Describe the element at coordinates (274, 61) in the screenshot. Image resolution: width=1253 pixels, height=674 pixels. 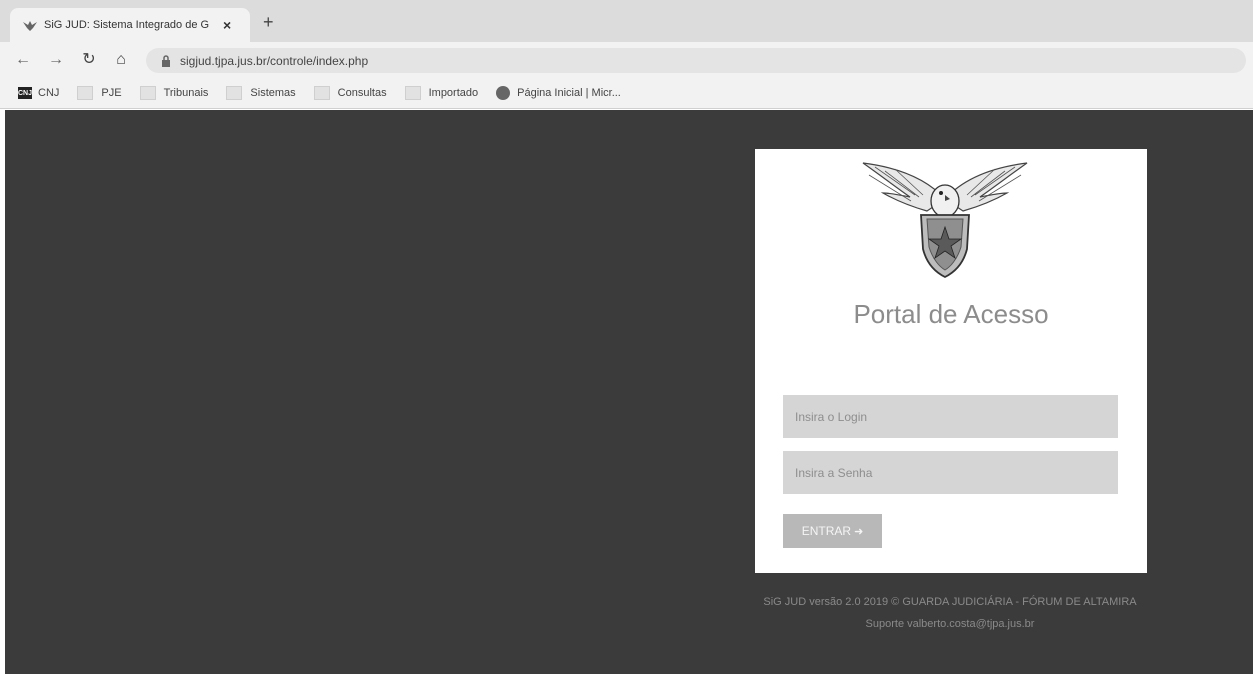
I see `url-text: sigjud.tjpa.jus.br/controle/index.php` at that location.